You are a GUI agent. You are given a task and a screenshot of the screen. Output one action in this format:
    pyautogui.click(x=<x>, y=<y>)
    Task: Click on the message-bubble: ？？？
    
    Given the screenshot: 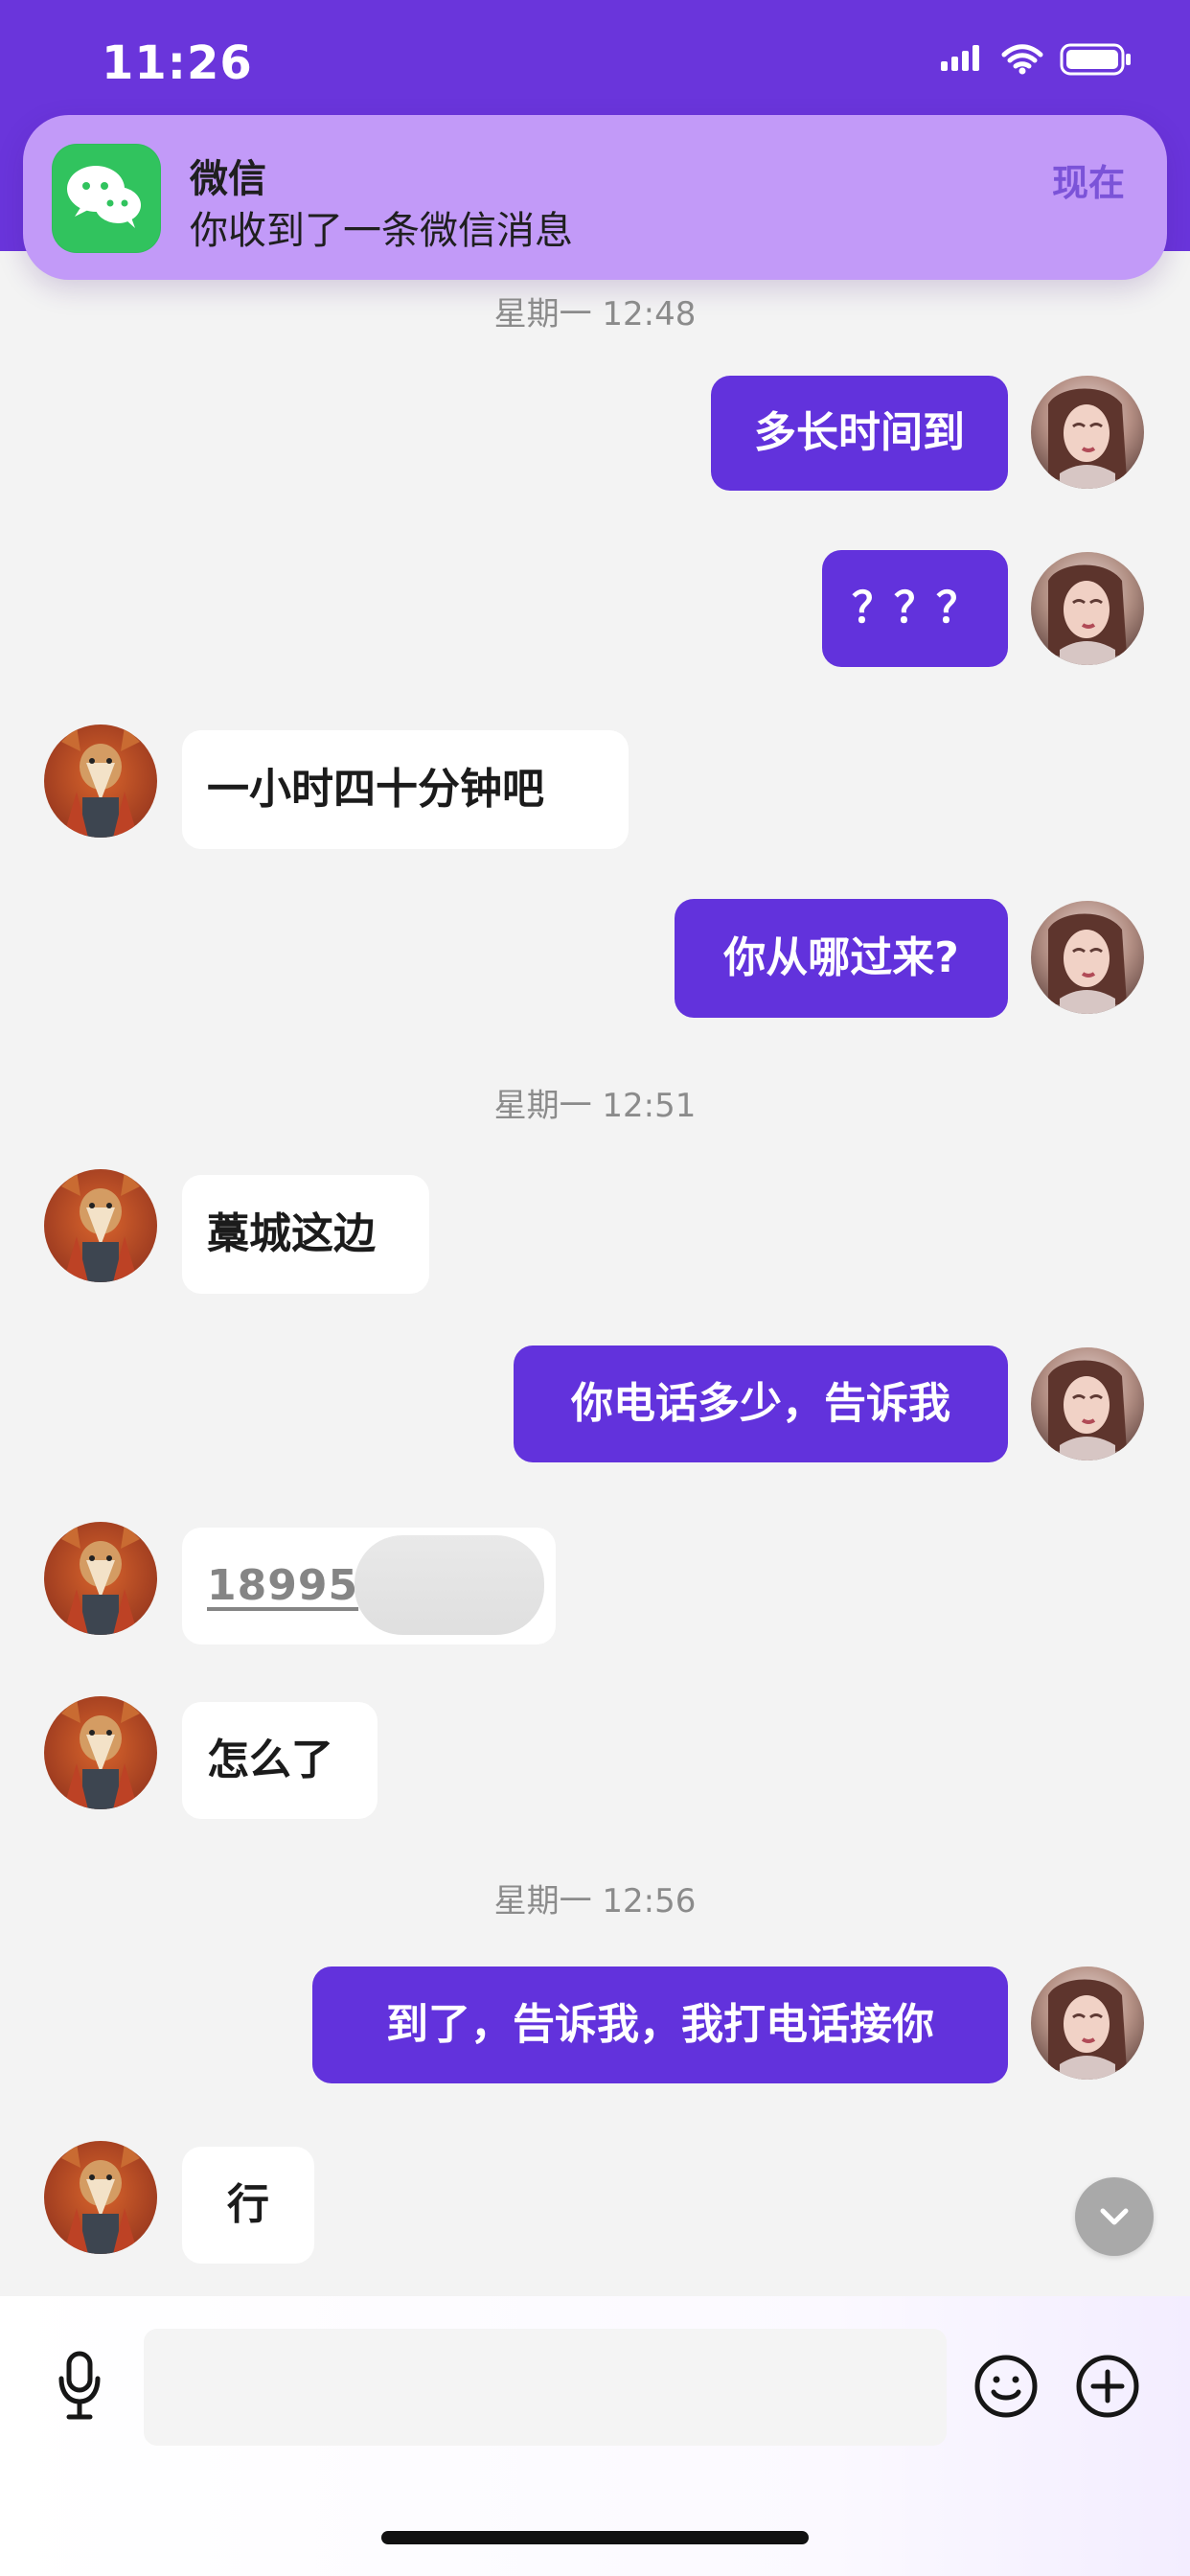 What is the action you would take?
    pyautogui.click(x=915, y=608)
    